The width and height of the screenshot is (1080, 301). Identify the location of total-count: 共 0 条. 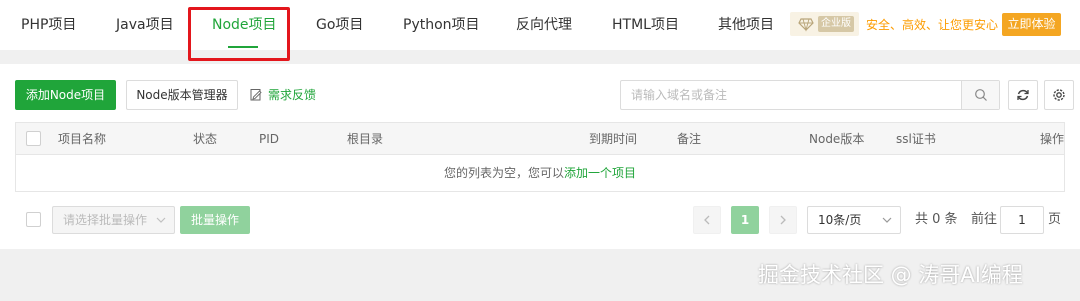
(936, 219).